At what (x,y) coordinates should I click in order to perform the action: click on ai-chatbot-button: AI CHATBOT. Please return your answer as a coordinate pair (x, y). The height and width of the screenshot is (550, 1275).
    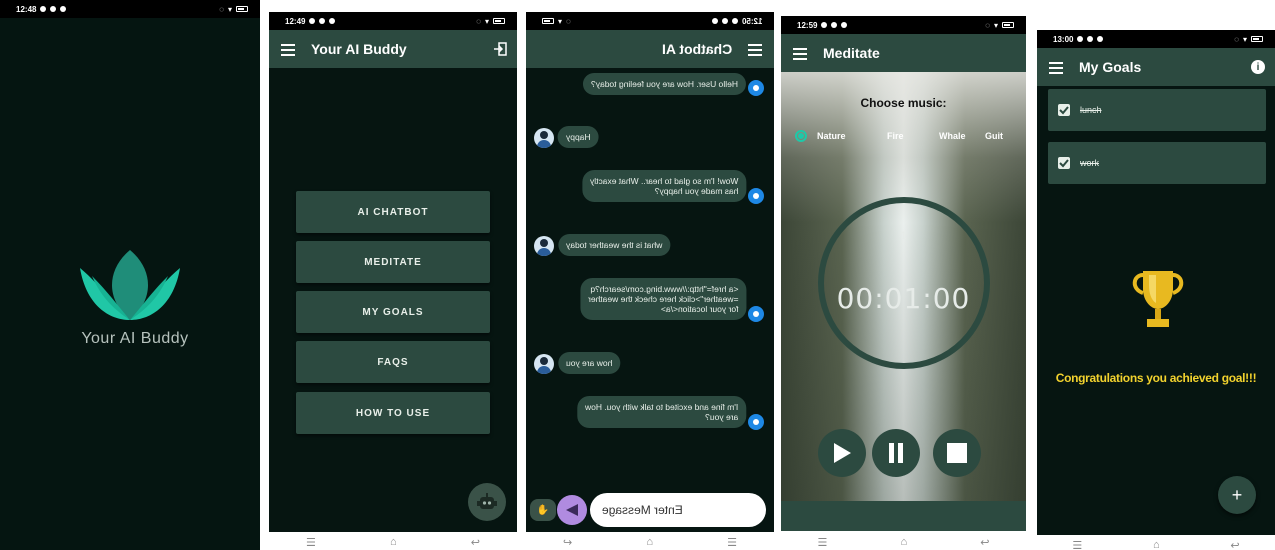
    Looking at the image, I should click on (393, 212).